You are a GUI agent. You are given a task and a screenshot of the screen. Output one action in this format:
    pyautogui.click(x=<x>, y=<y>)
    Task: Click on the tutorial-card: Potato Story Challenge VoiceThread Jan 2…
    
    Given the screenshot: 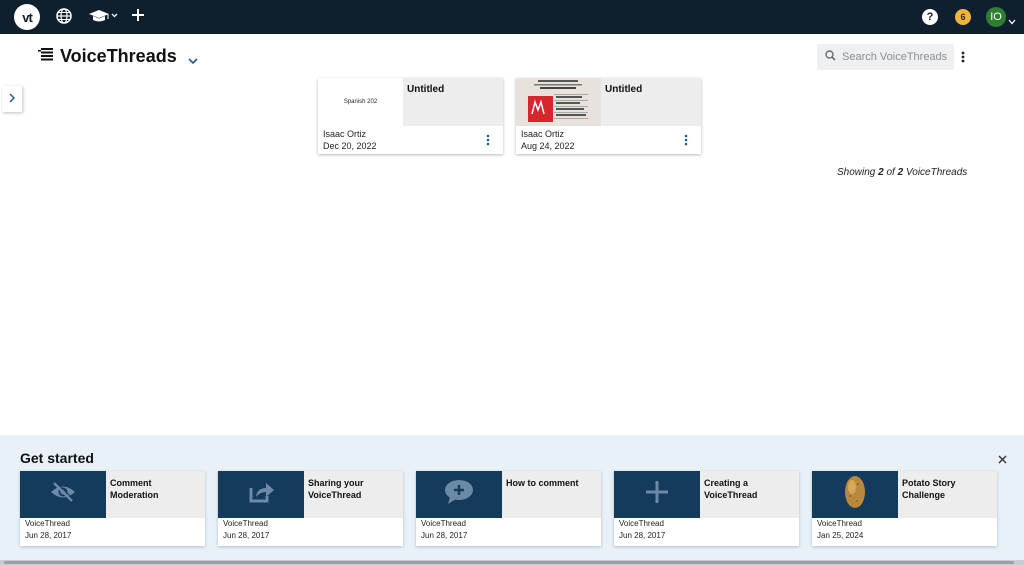 What is the action you would take?
    pyautogui.click(x=904, y=508)
    